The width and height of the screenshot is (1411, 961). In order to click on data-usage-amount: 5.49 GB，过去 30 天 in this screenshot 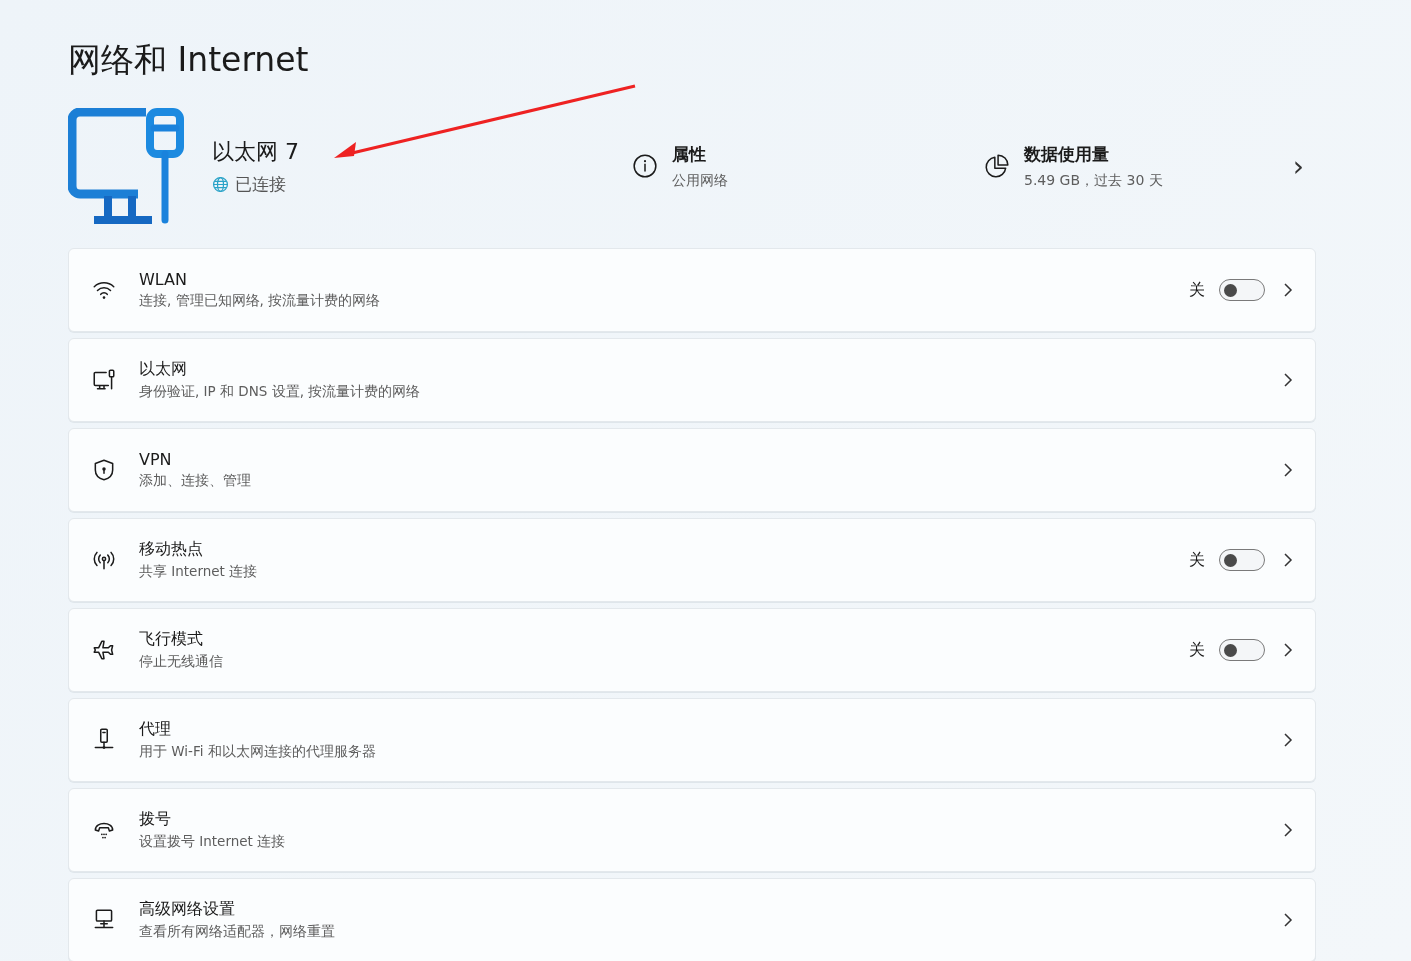, I will do `click(1093, 180)`.